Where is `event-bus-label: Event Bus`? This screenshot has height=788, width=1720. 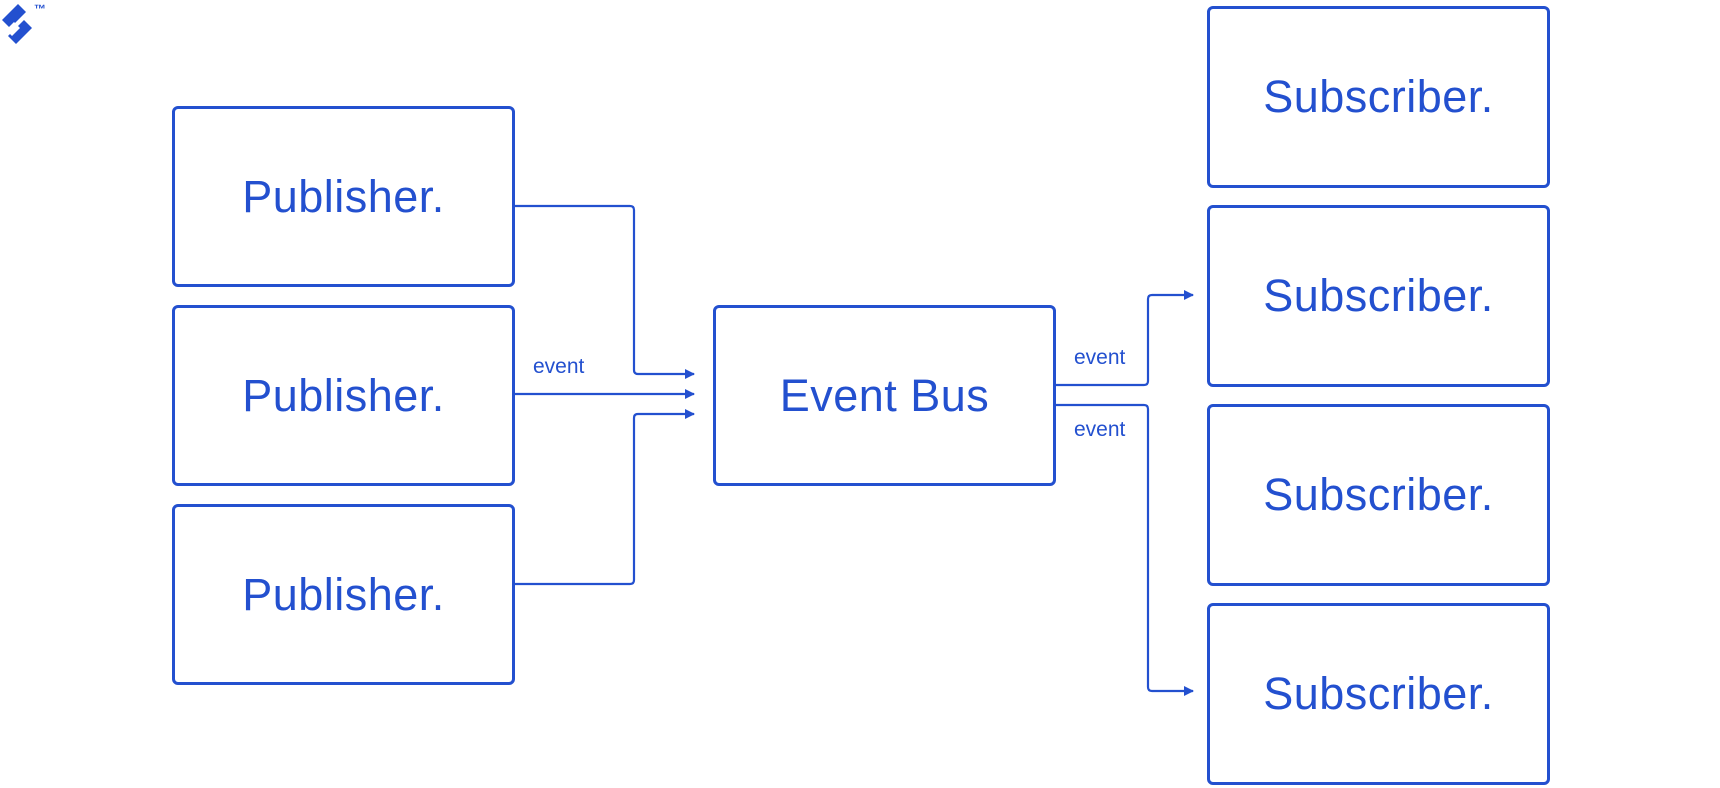
event-bus-label: Event Bus is located at coordinates (884, 395).